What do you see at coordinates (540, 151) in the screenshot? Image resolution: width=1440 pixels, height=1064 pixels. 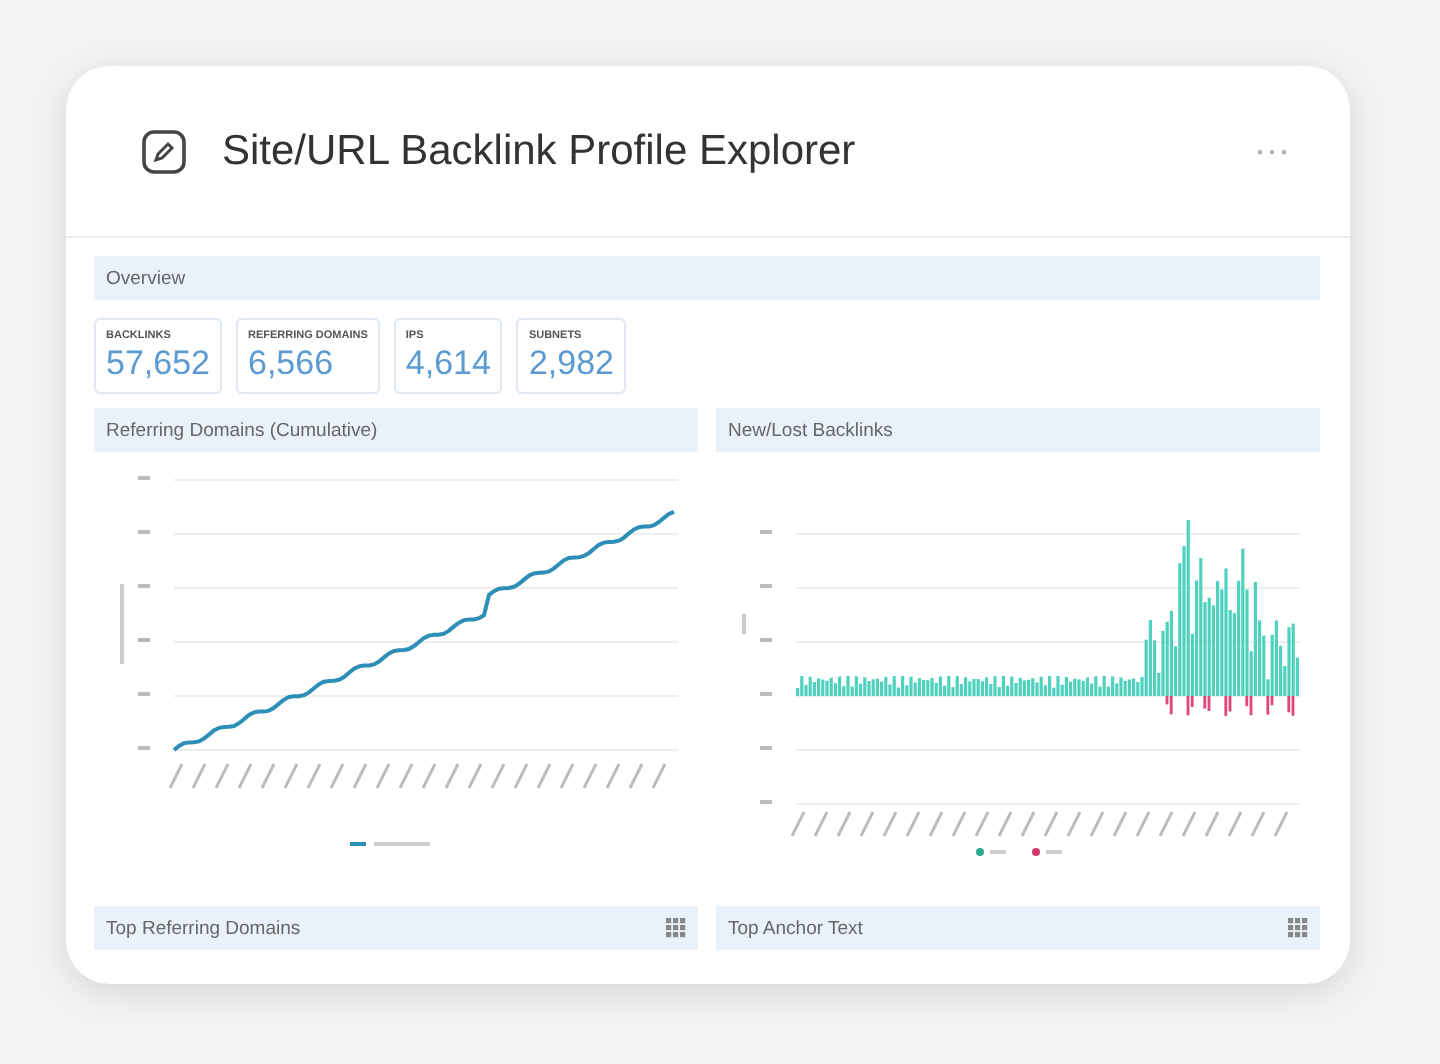 I see `page-title: Site/URL Backlink Profile Explorer` at bounding box center [540, 151].